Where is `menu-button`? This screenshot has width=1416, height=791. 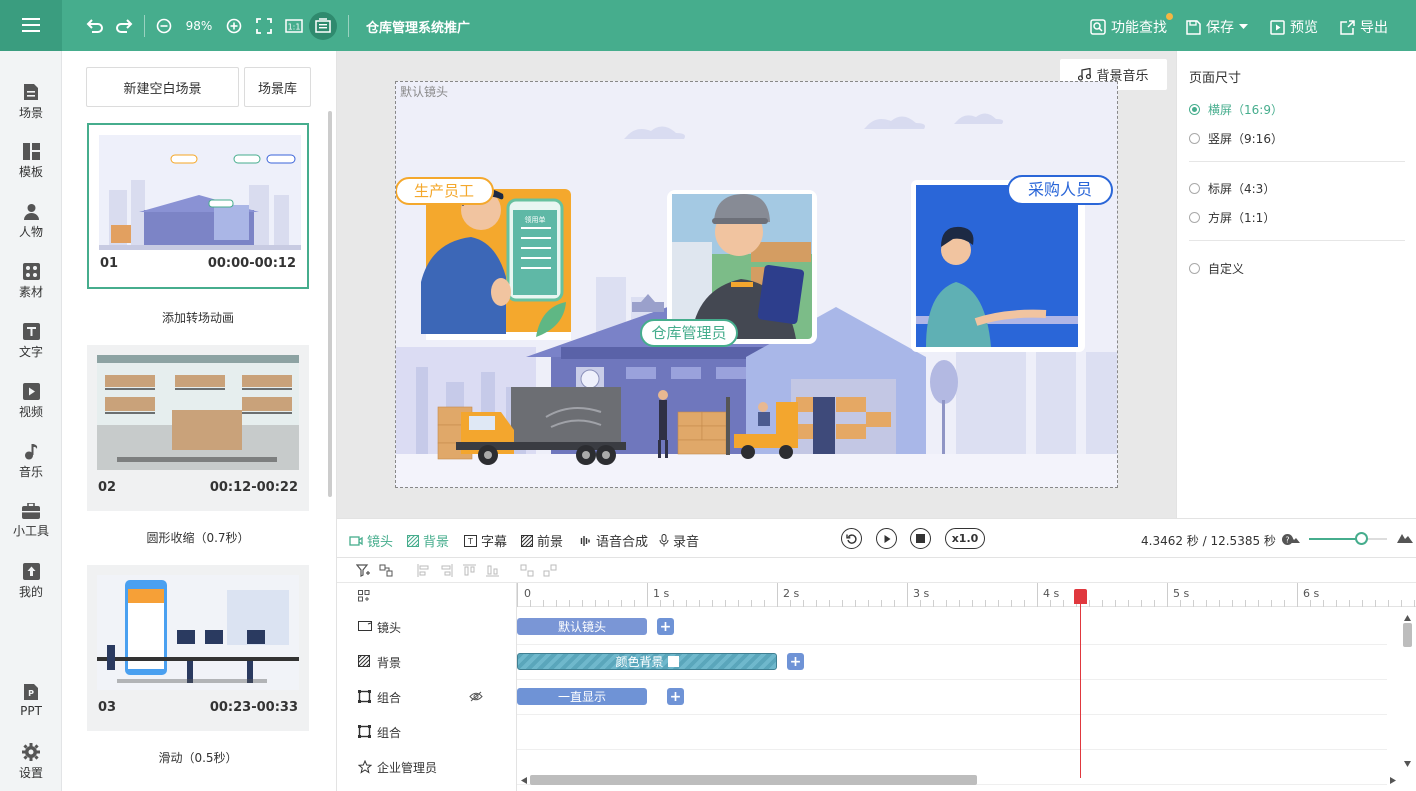
menu-button is located at coordinates (31, 25).